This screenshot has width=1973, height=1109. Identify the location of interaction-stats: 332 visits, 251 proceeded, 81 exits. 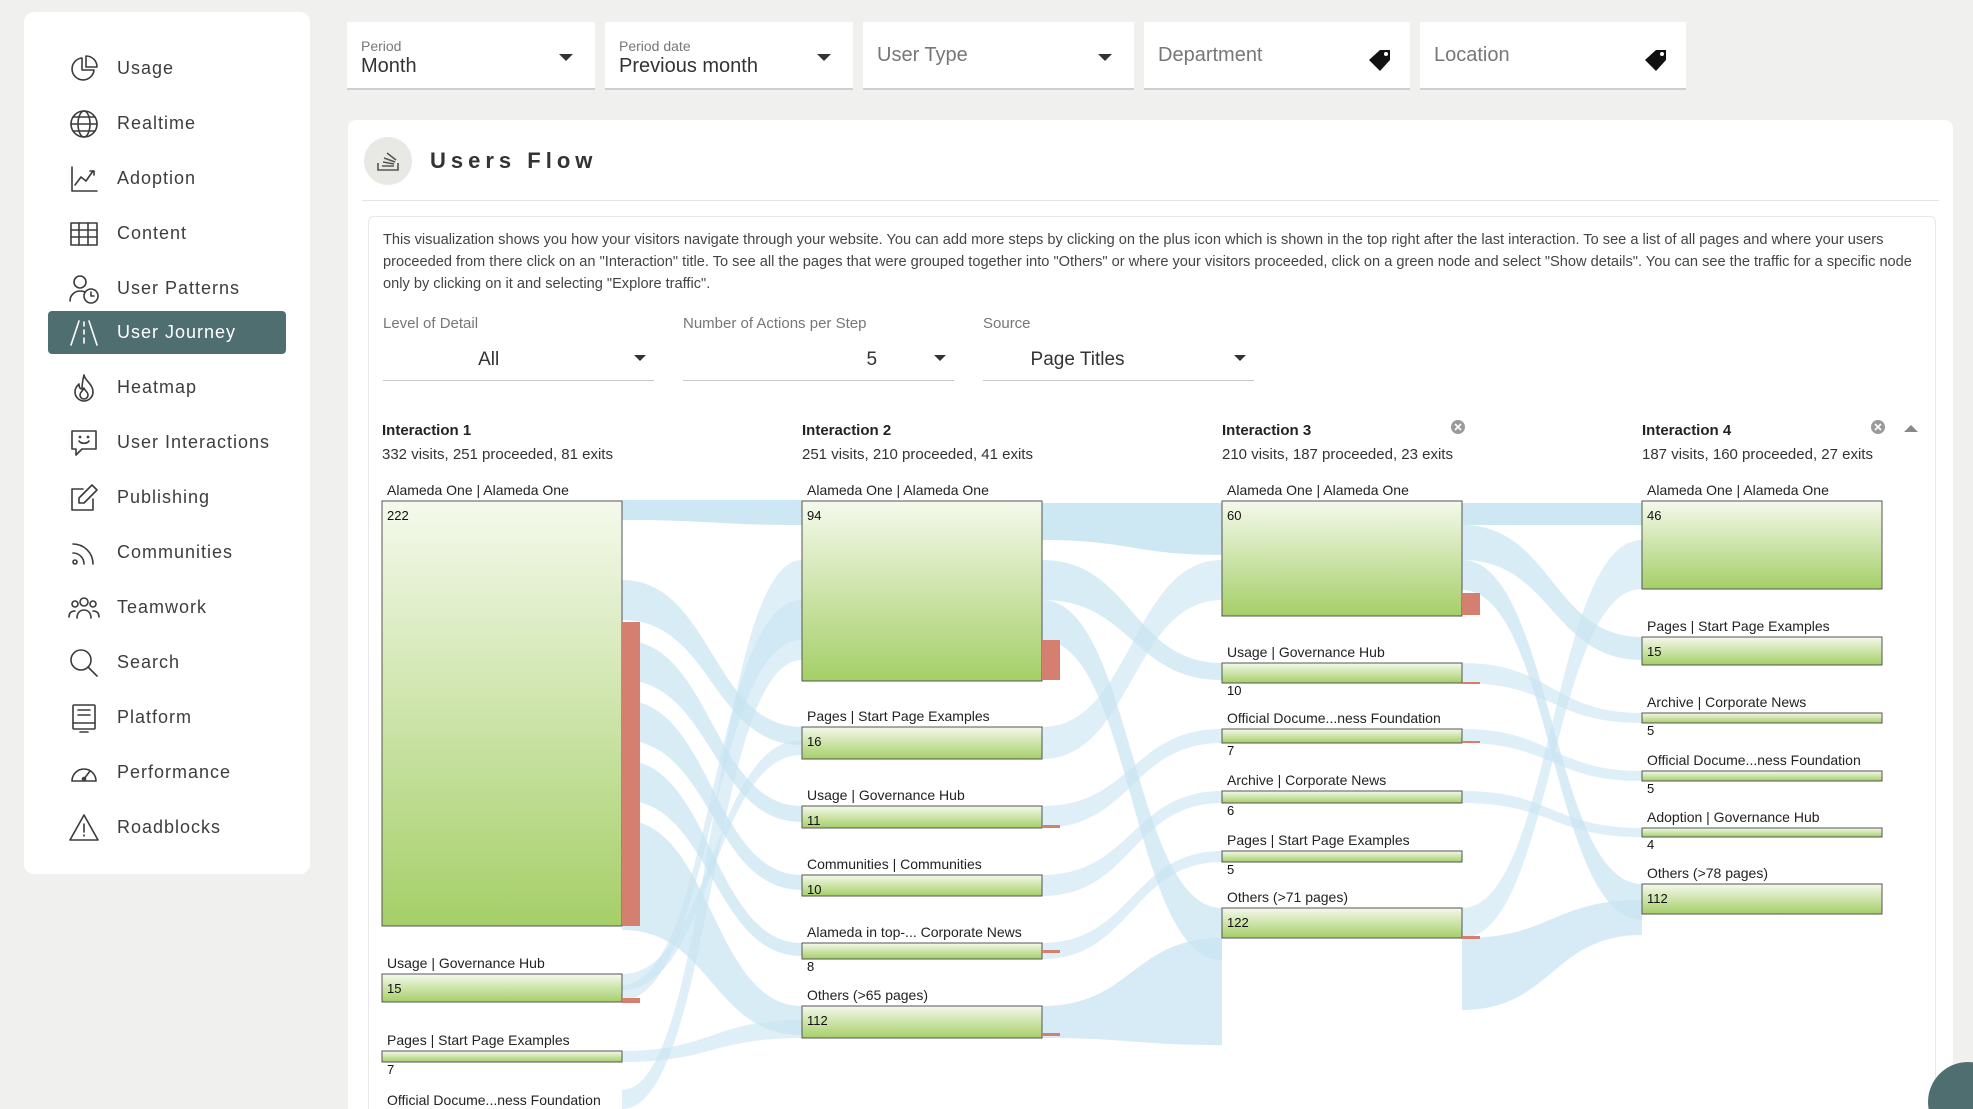
(497, 454).